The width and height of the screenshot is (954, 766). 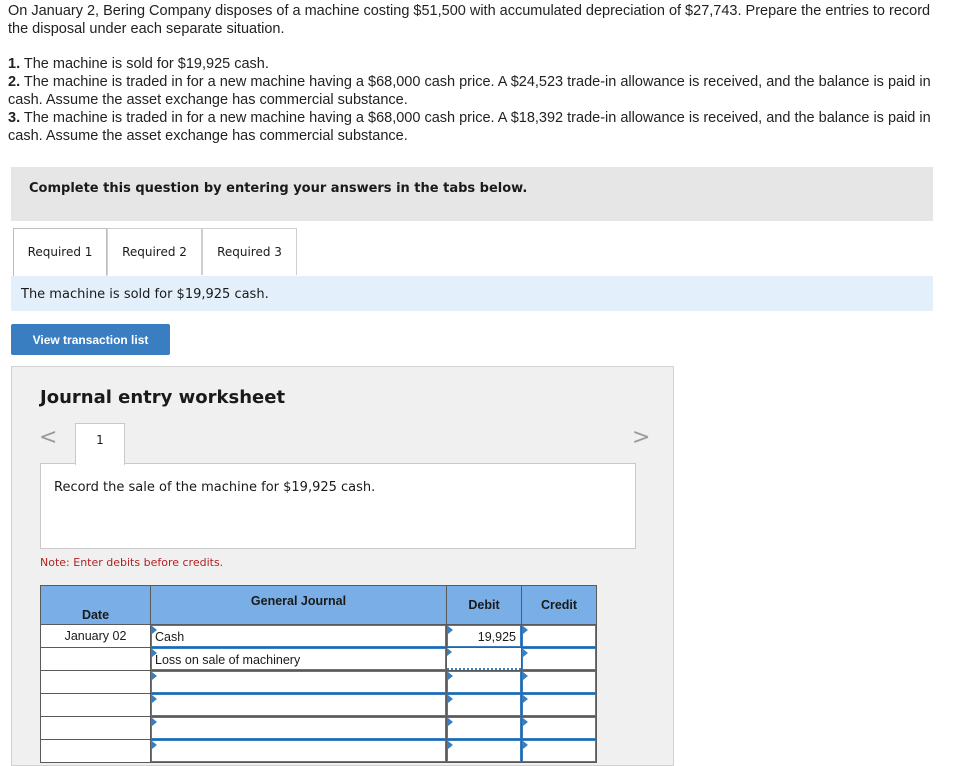 What do you see at coordinates (144, 64) in the screenshot?
I see `item-text: The machine is sold for $19,925 cash.` at bounding box center [144, 64].